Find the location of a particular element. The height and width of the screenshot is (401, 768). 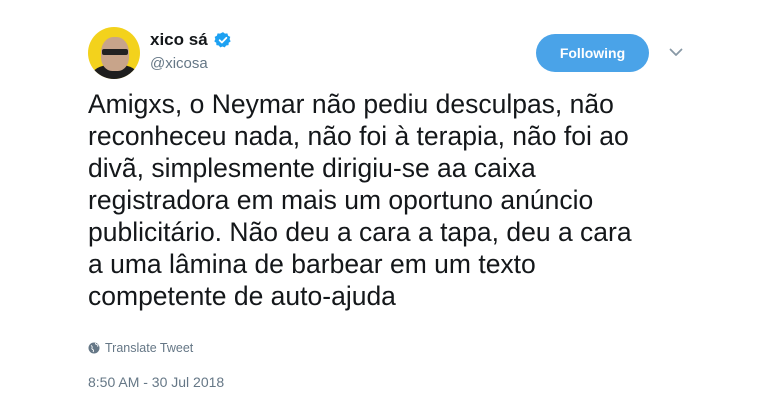

avatar is located at coordinates (114, 53).